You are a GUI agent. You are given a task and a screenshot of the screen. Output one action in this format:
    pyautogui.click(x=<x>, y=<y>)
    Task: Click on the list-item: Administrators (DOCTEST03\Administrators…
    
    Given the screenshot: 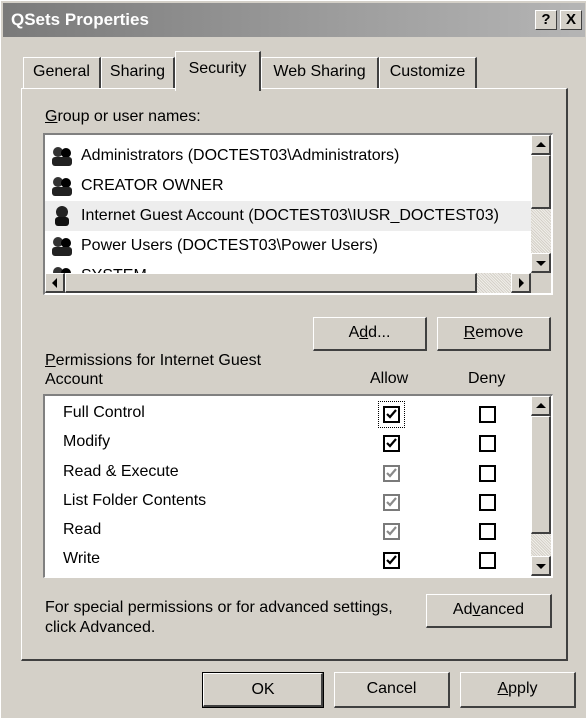 What is the action you would take?
    pyautogui.click(x=224, y=156)
    